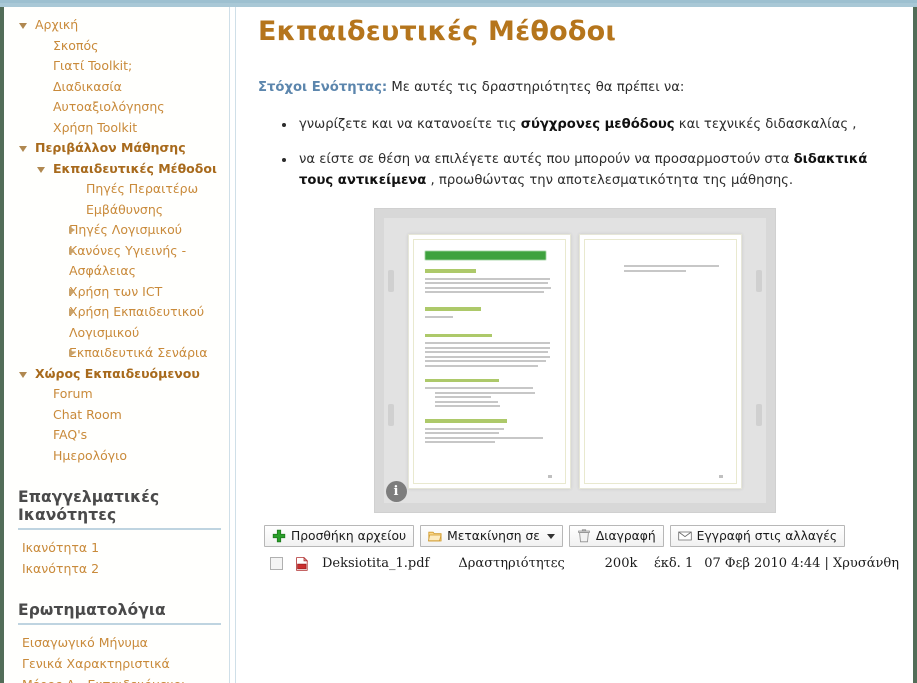  I want to click on sidebar-item-9: Κανόνες Υγιεινής - Ασφάλειας, so click(116, 261).